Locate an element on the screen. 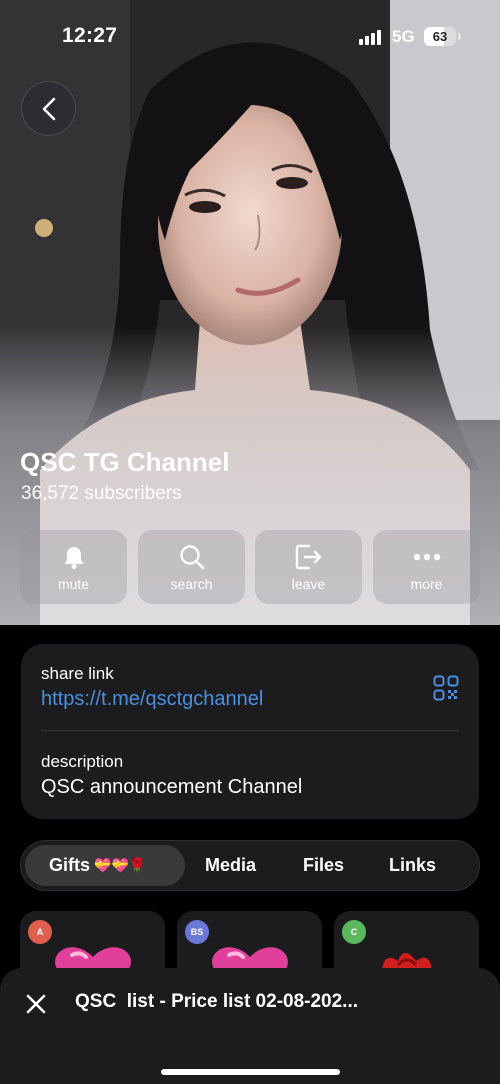 The height and width of the screenshot is (1084, 500). leave-label: leave is located at coordinates (308, 584).